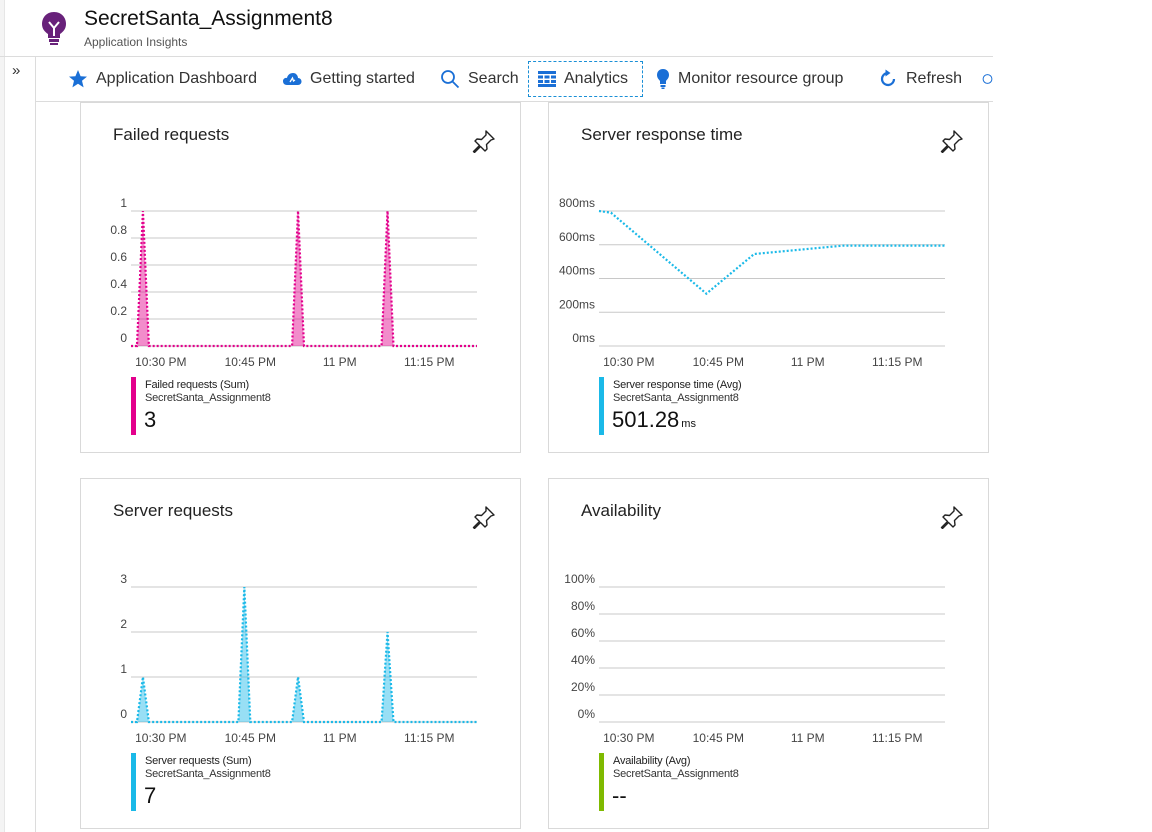 The image size is (1152, 832). I want to click on getting-started-label: Getting started, so click(362, 78).